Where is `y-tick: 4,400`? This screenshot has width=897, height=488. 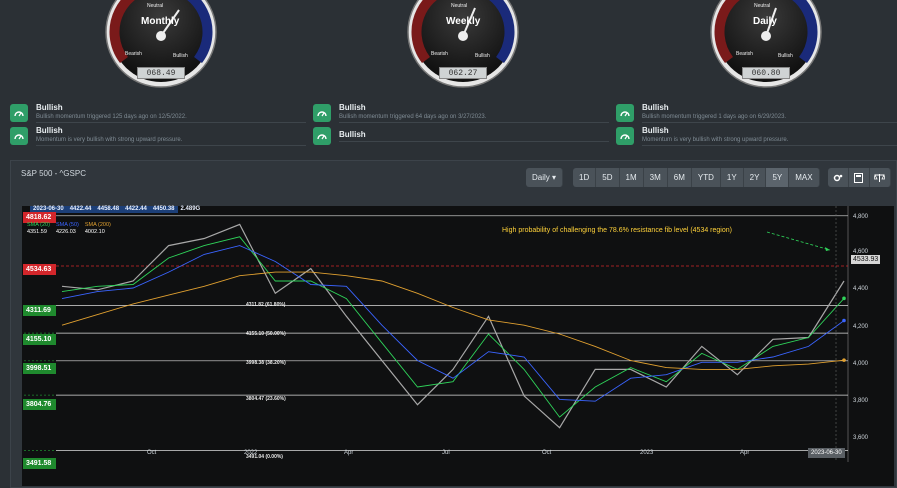
y-tick: 4,400 is located at coordinates (861, 289).